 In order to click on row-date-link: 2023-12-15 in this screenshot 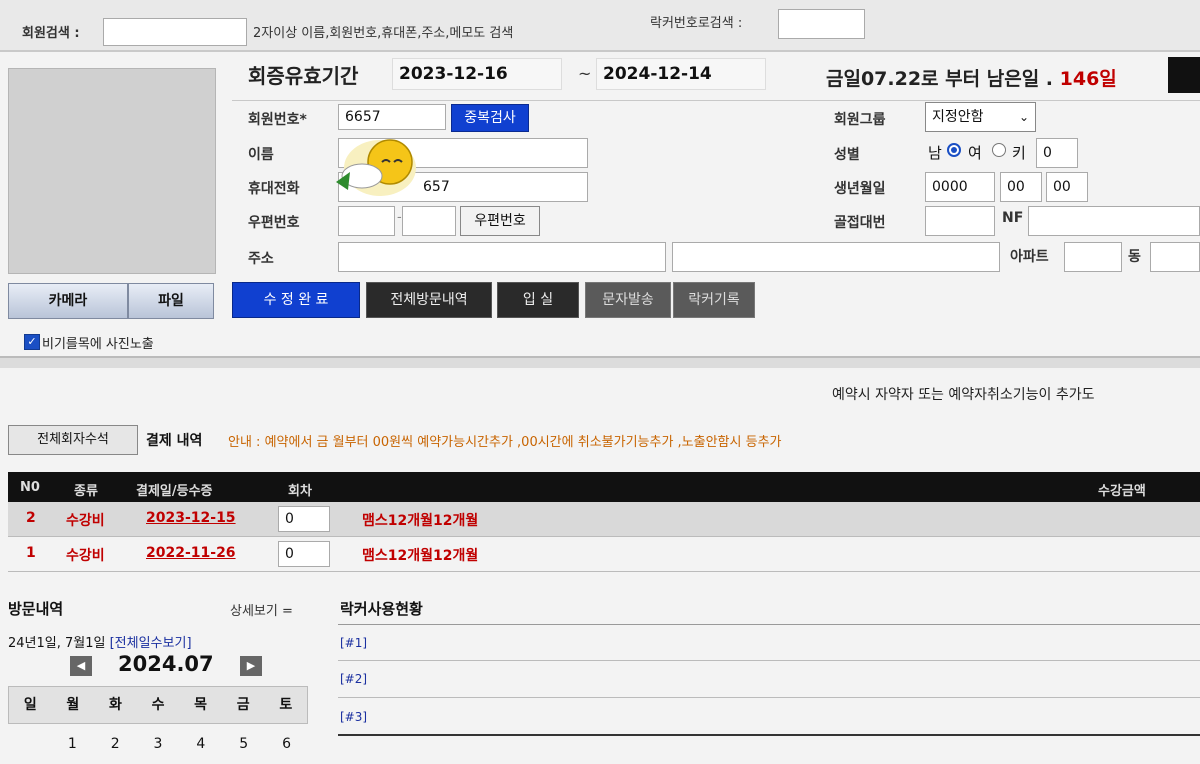, I will do `click(191, 518)`.